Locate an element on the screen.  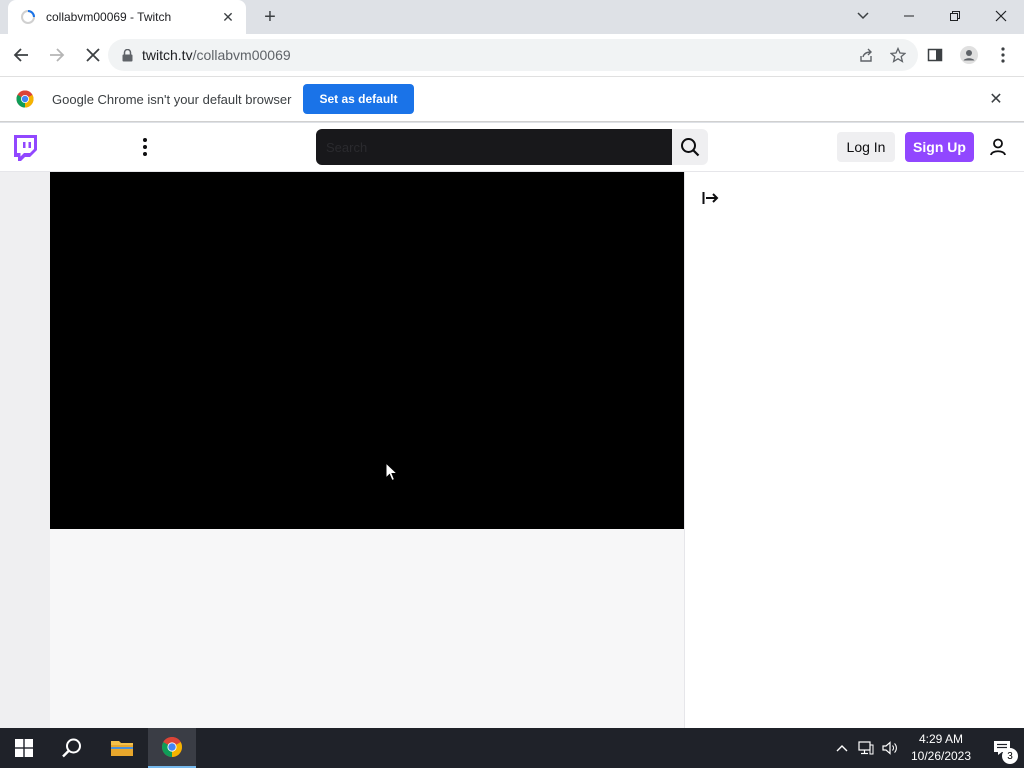
tab-strip: collabvm00069 - Twitch ✕ + is located at coordinates (512, 17).